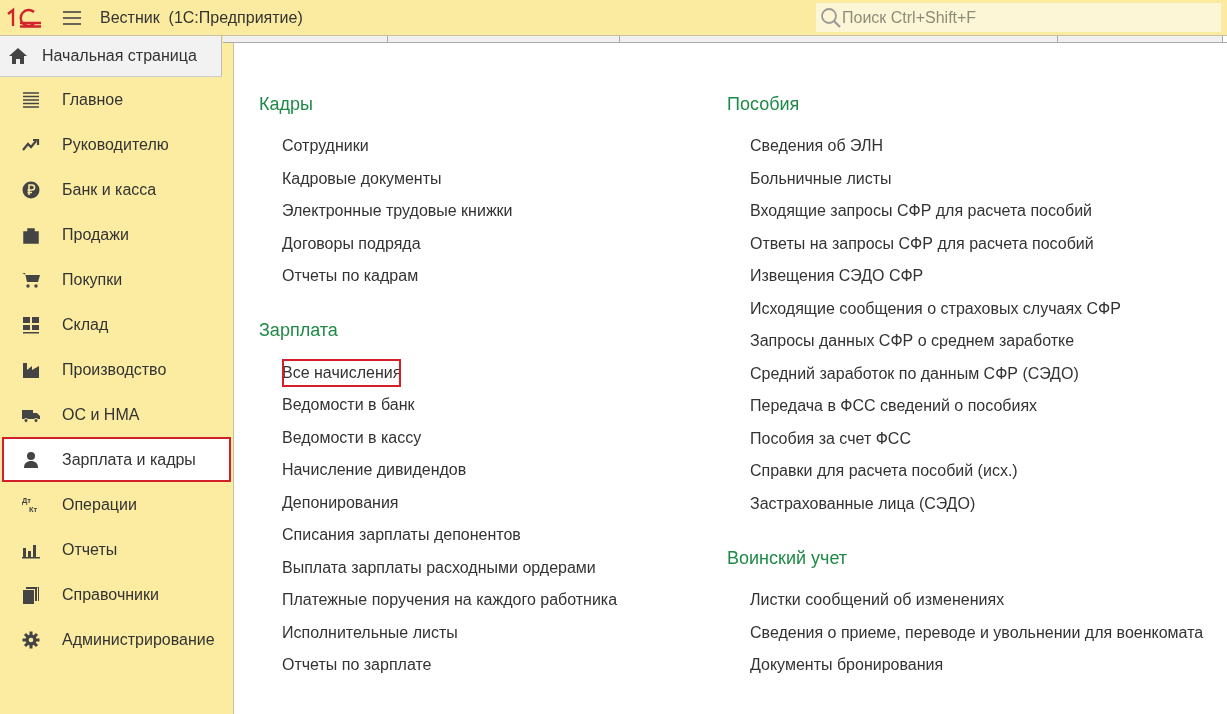 This screenshot has height=714, width=1227. Describe the element at coordinates (764, 104) in the screenshot. I see `section-title: Пособия` at that location.